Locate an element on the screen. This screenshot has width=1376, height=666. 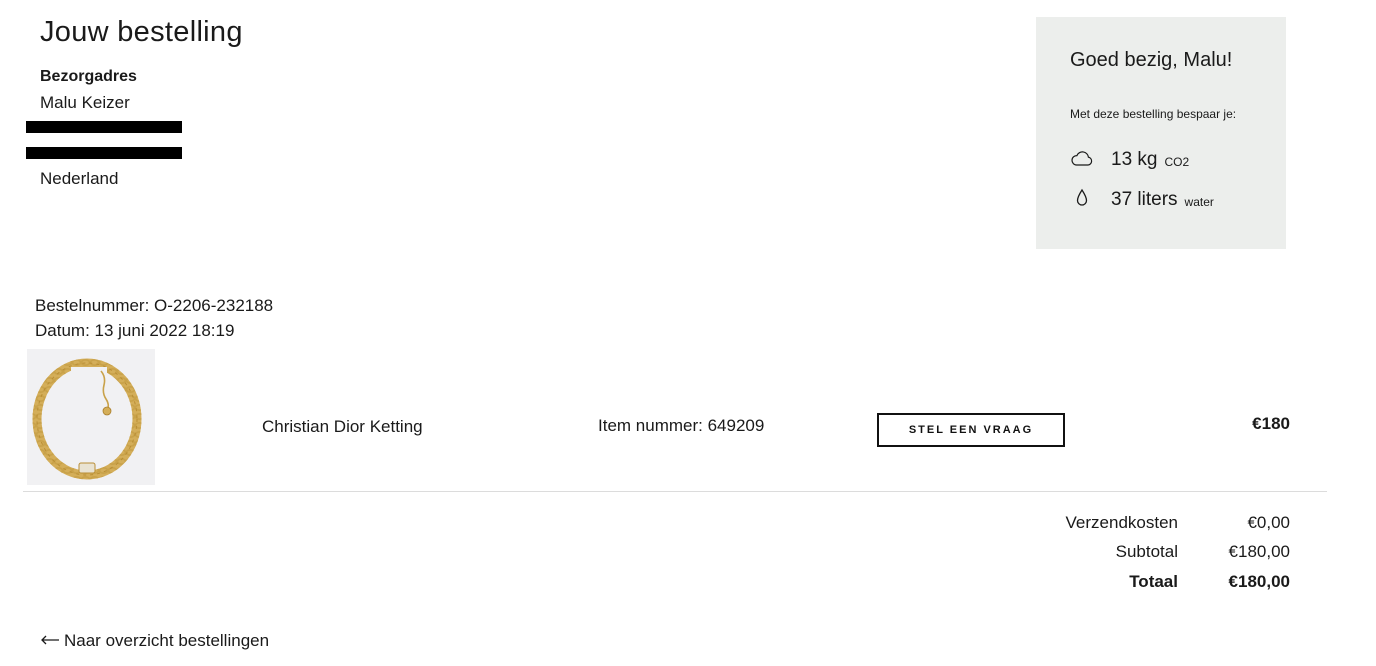
co2-saving-row: 13 kg CO2 is located at coordinates (1129, 160).